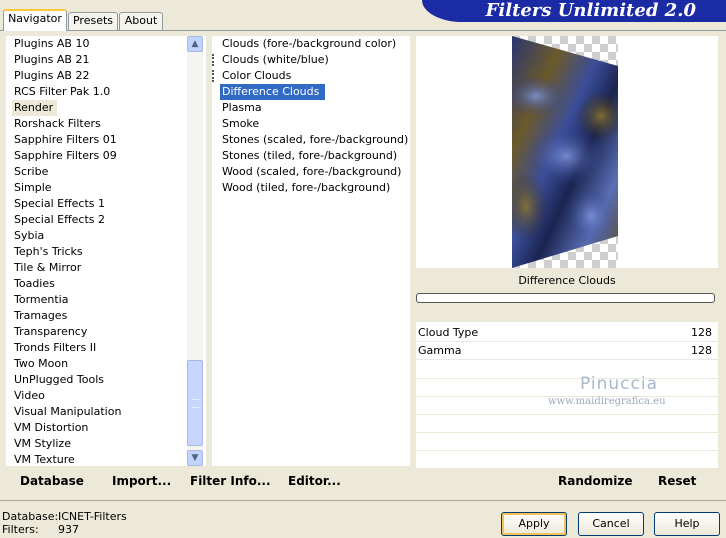 This screenshot has height=538, width=726. I want to click on status-filters-label: Filters:, so click(20, 529).